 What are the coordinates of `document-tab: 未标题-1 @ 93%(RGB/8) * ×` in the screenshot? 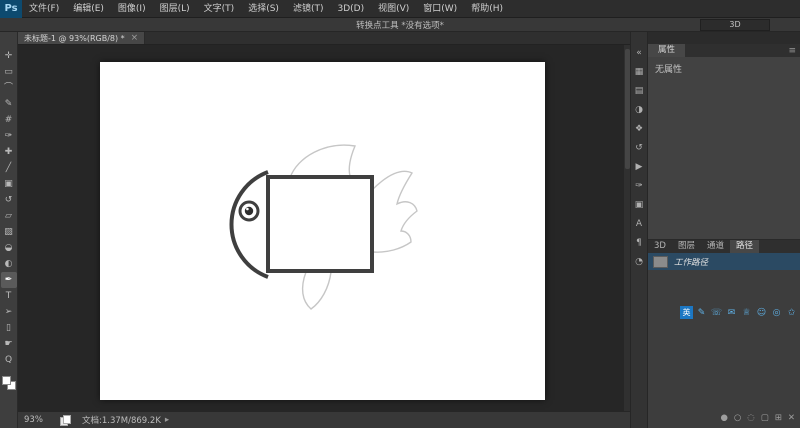 It's located at (82, 38).